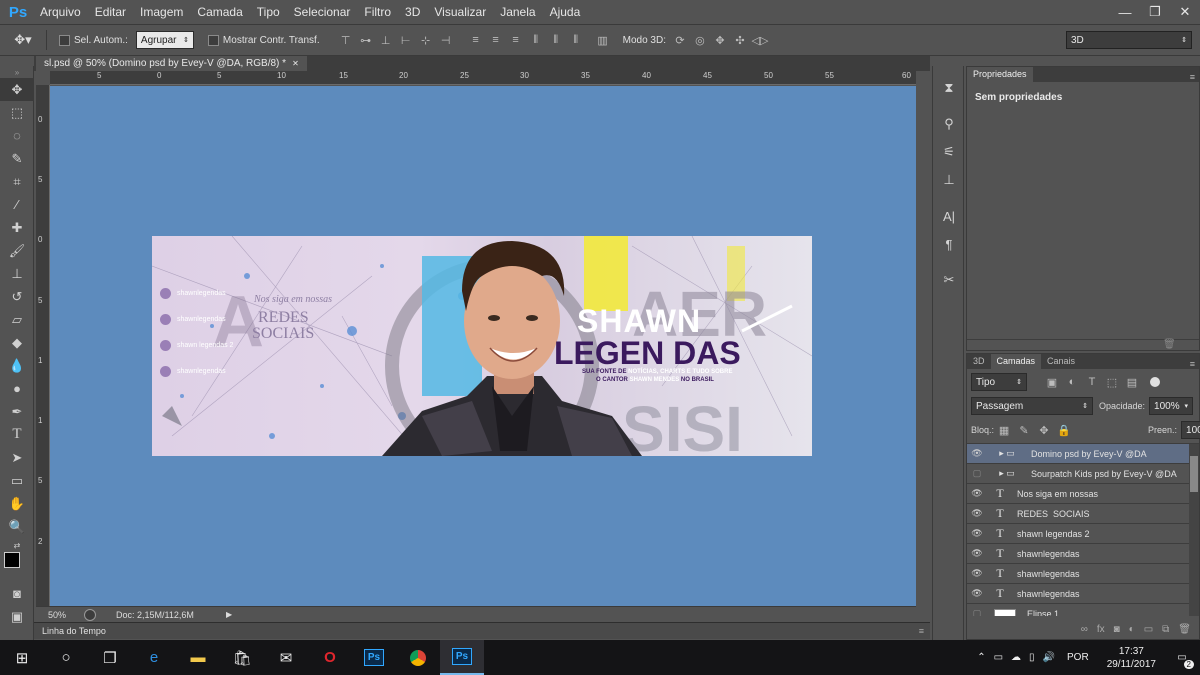 Image resolution: width=1200 pixels, height=675 pixels. I want to click on share-icon, so click(90, 614).